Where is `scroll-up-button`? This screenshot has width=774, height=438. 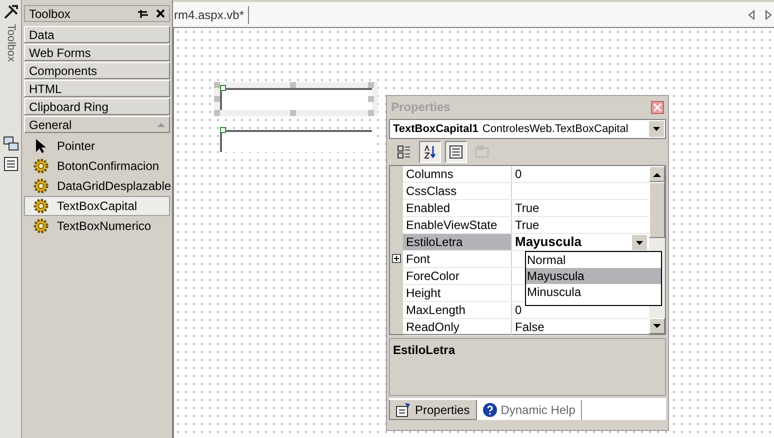 scroll-up-button is located at coordinates (657, 174).